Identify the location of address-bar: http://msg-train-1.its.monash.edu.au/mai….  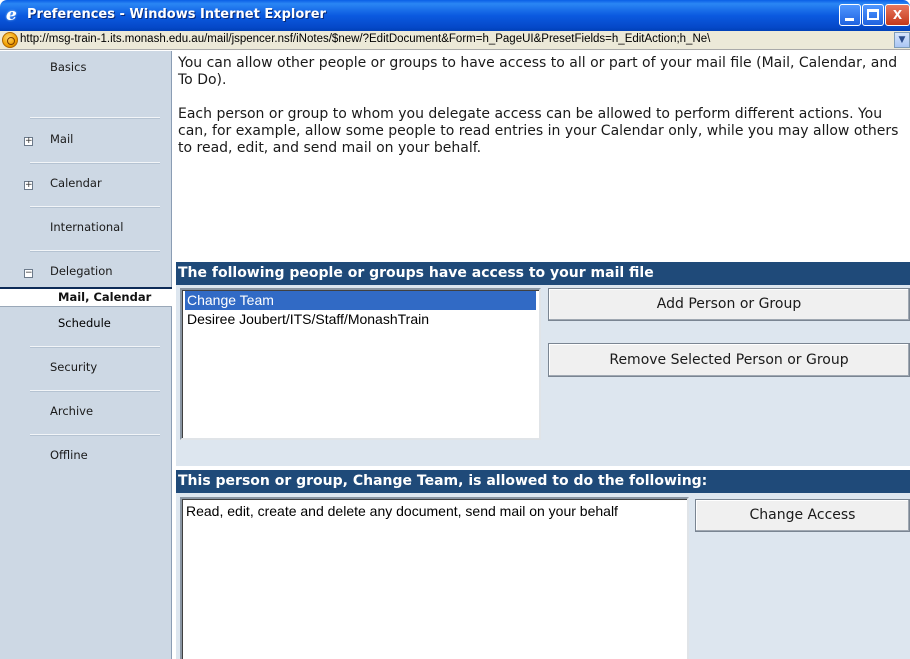
(455, 40).